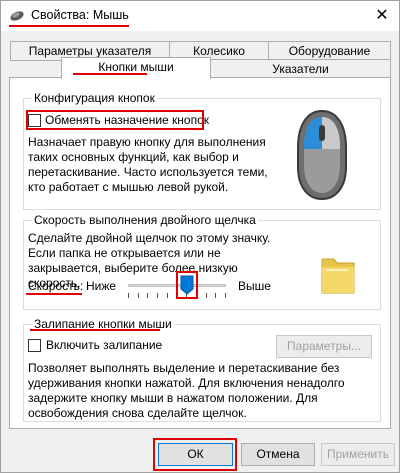  I want to click on click-lock-checkbox, so click(34, 345).